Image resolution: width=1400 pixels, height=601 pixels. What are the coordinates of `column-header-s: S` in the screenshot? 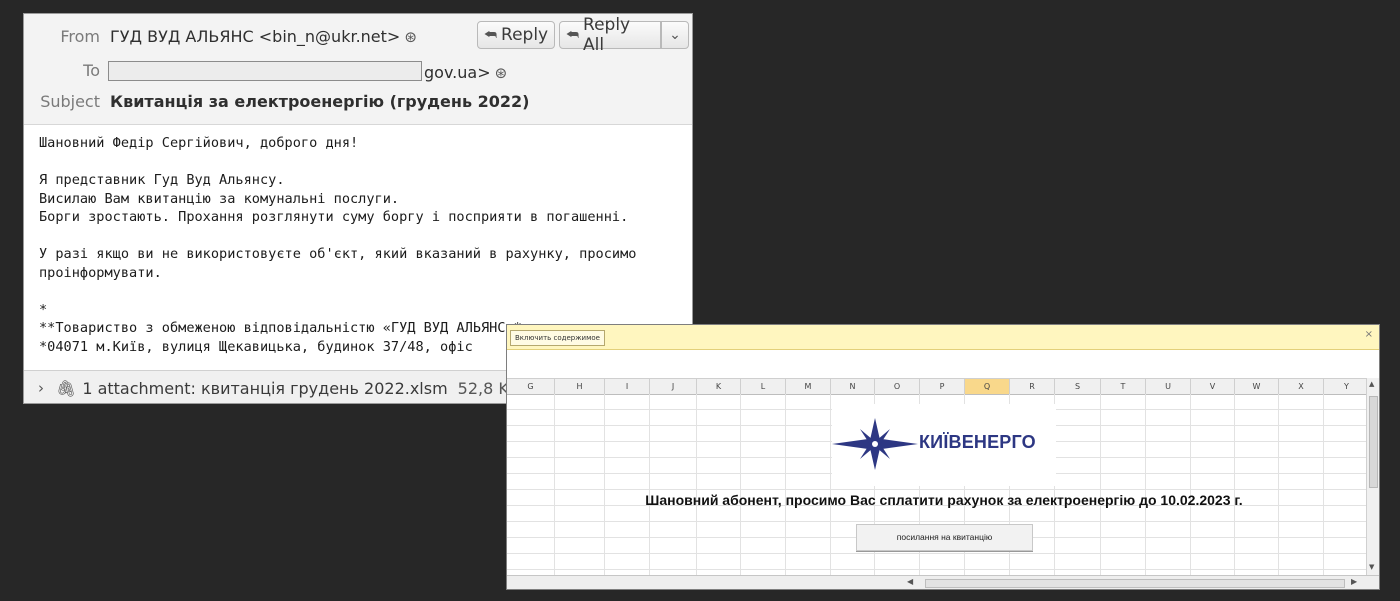 It's located at (1078, 386).